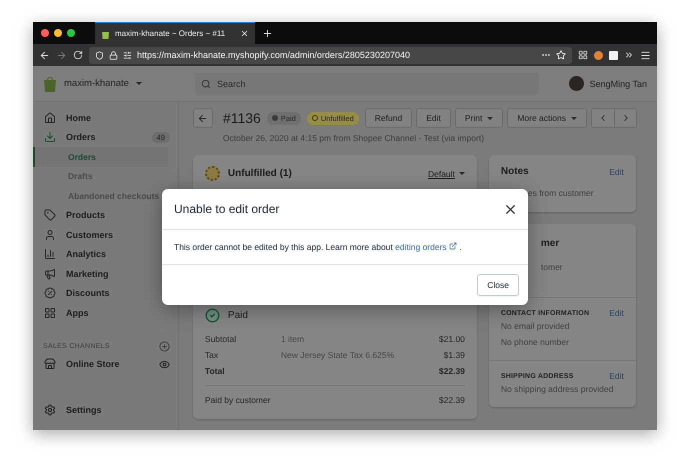 This screenshot has height=473, width=690. Describe the element at coordinates (454, 355) in the screenshot. I see `row-amount: $1.39` at that location.